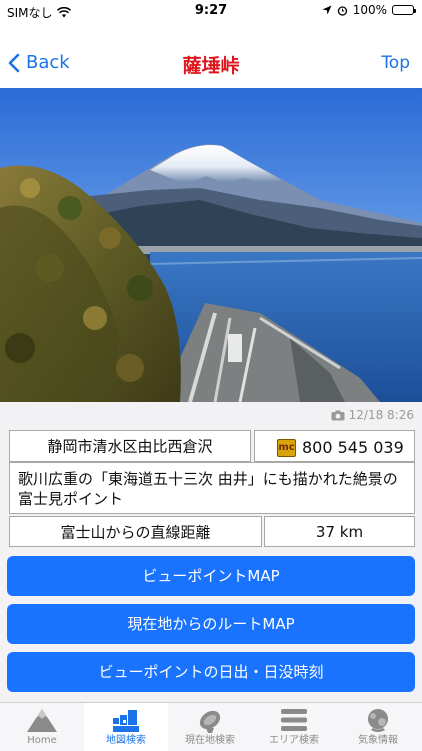 The image size is (422, 751). I want to click on tab-weather-label: 気象情報, so click(378, 740).